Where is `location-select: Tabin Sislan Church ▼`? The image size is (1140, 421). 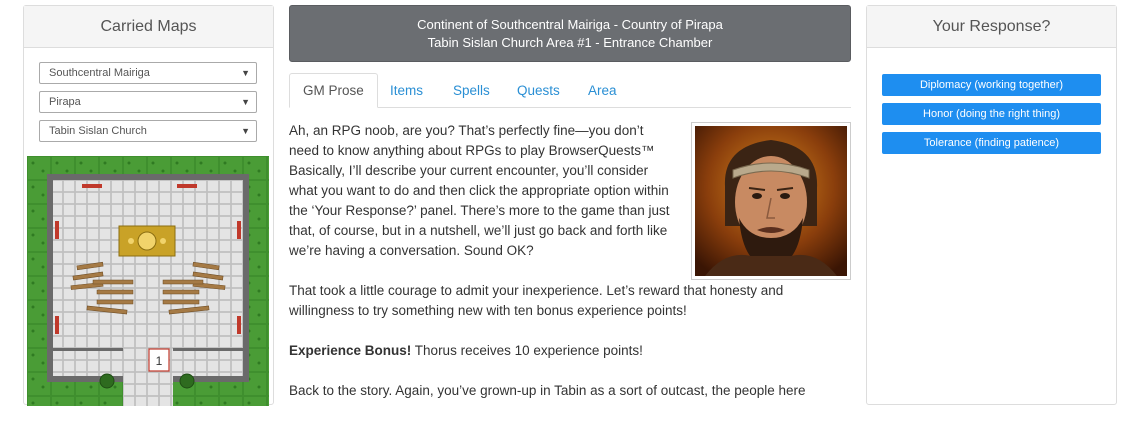 location-select: Tabin Sislan Church ▼ is located at coordinates (148, 131).